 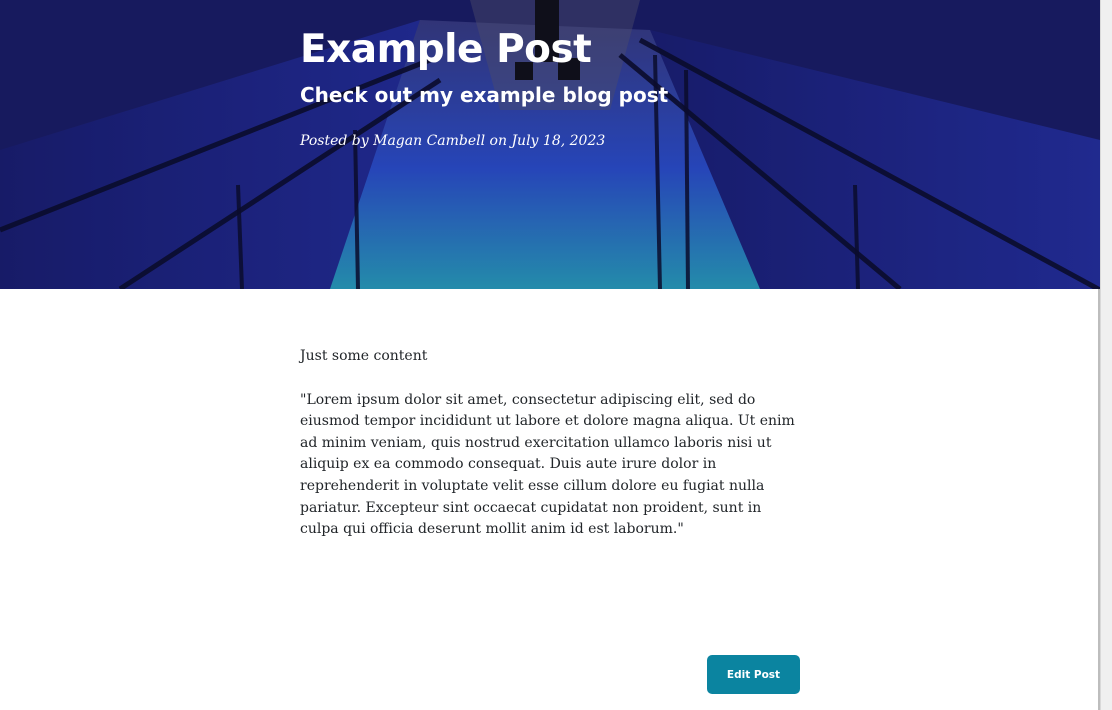 I want to click on post-meta: Posted by Magan Cambell on July 18, 2023, so click(x=453, y=141).